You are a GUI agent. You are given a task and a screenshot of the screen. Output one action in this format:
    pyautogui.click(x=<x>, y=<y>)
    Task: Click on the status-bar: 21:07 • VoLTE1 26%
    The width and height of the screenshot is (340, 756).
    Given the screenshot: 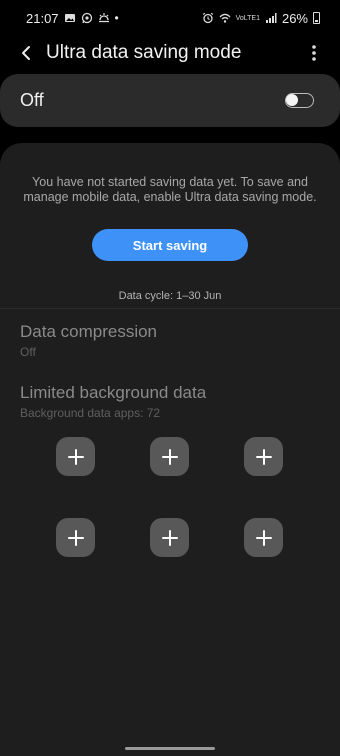 What is the action you would take?
    pyautogui.click(x=170, y=18)
    